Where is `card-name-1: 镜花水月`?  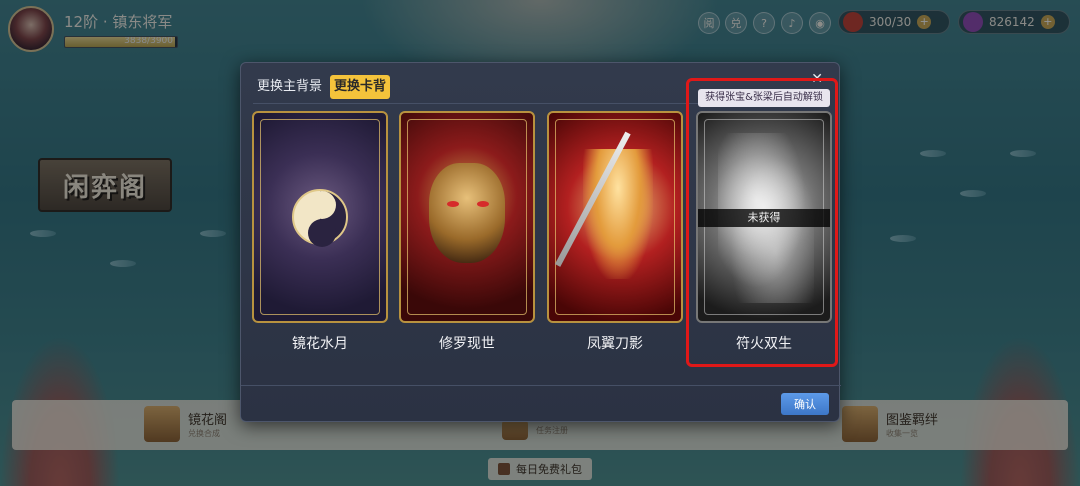 card-name-1: 镜花水月 is located at coordinates (320, 344).